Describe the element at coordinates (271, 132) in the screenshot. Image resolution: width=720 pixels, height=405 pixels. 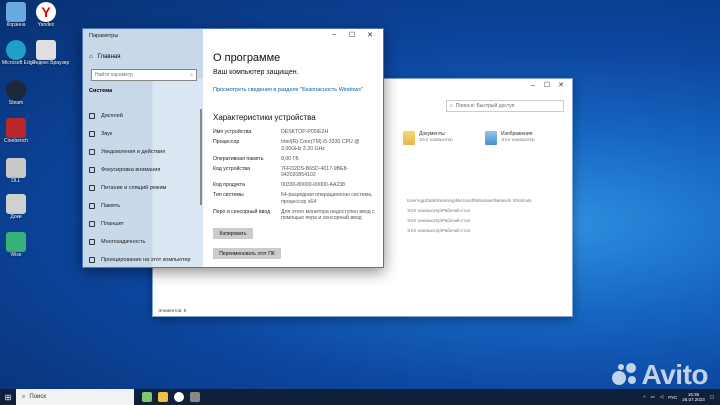
I see `spec-row: Имя устройства DESKTOP-P05IE2H` at that location.